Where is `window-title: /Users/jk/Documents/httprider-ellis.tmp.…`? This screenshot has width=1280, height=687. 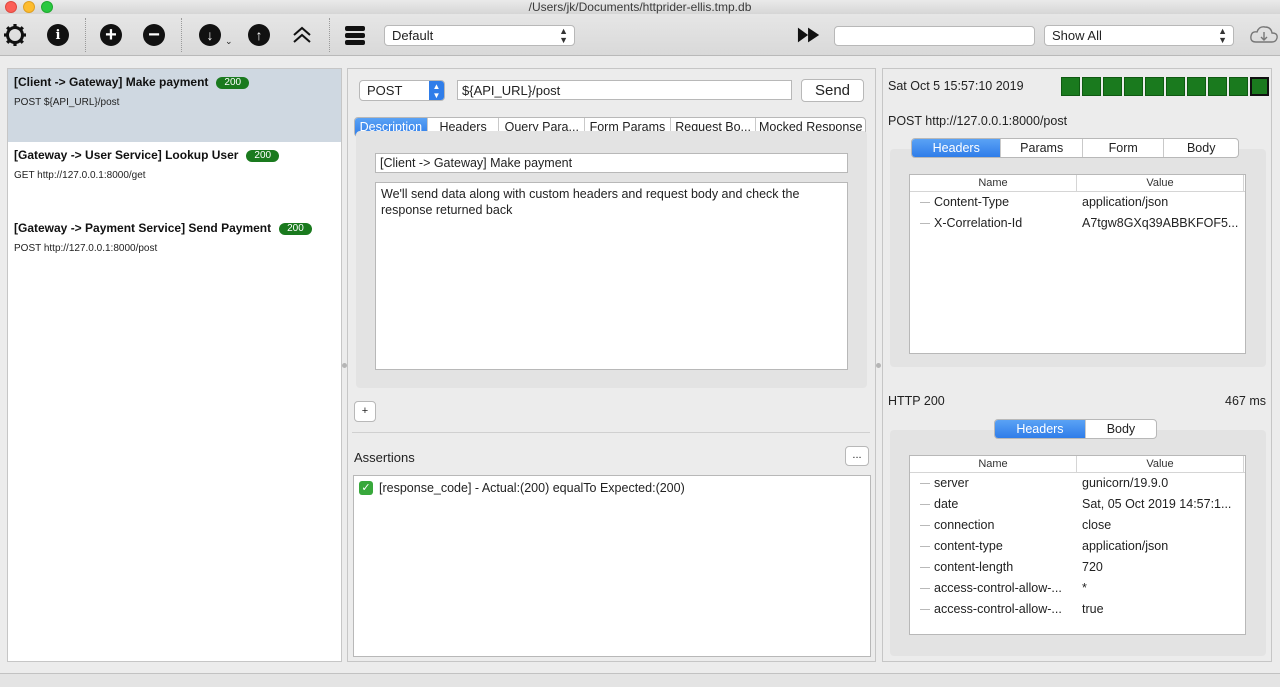
window-title: /Users/jk/Documents/httprider-ellis.tmp.… is located at coordinates (640, 7).